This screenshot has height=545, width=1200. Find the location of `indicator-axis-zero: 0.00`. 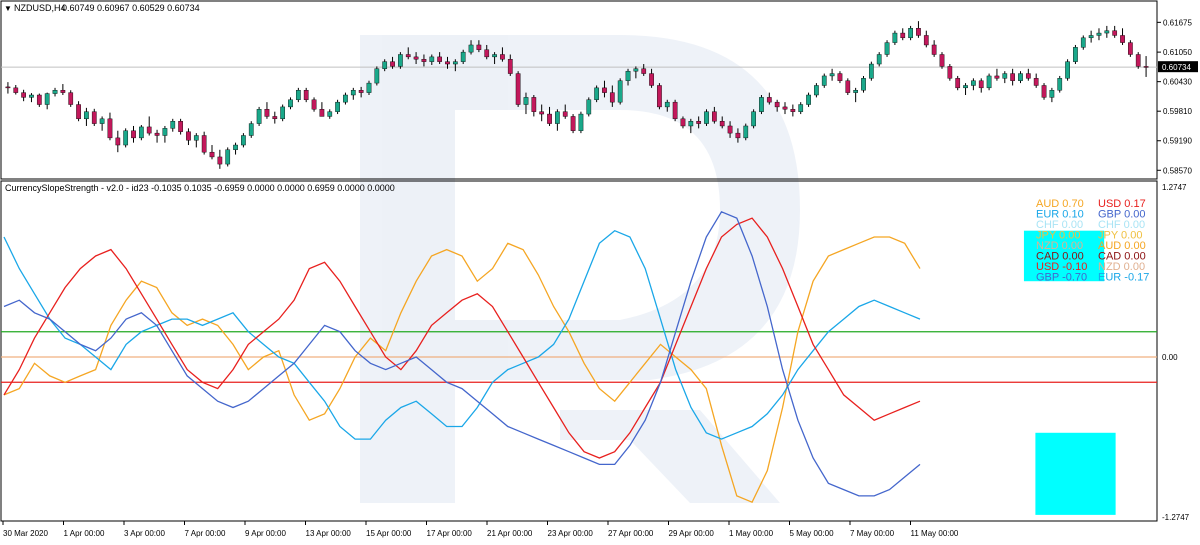

indicator-axis-zero: 0.00 is located at coordinates (1170, 357).